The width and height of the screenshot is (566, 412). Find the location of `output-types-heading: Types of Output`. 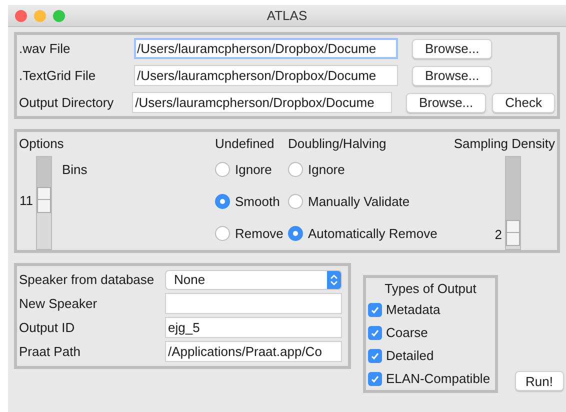

output-types-heading: Types of Output is located at coordinates (430, 289).